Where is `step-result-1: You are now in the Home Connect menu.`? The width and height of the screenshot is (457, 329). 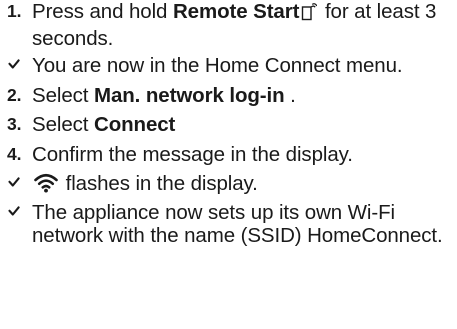
step-result-1: You are now in the Home Connect menu. is located at coordinates (230, 66).